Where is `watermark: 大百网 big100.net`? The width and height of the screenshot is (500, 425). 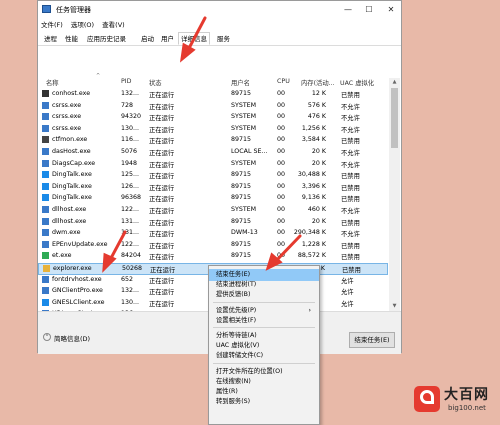 watermark: 大百网 big100.net is located at coordinates (455, 402).